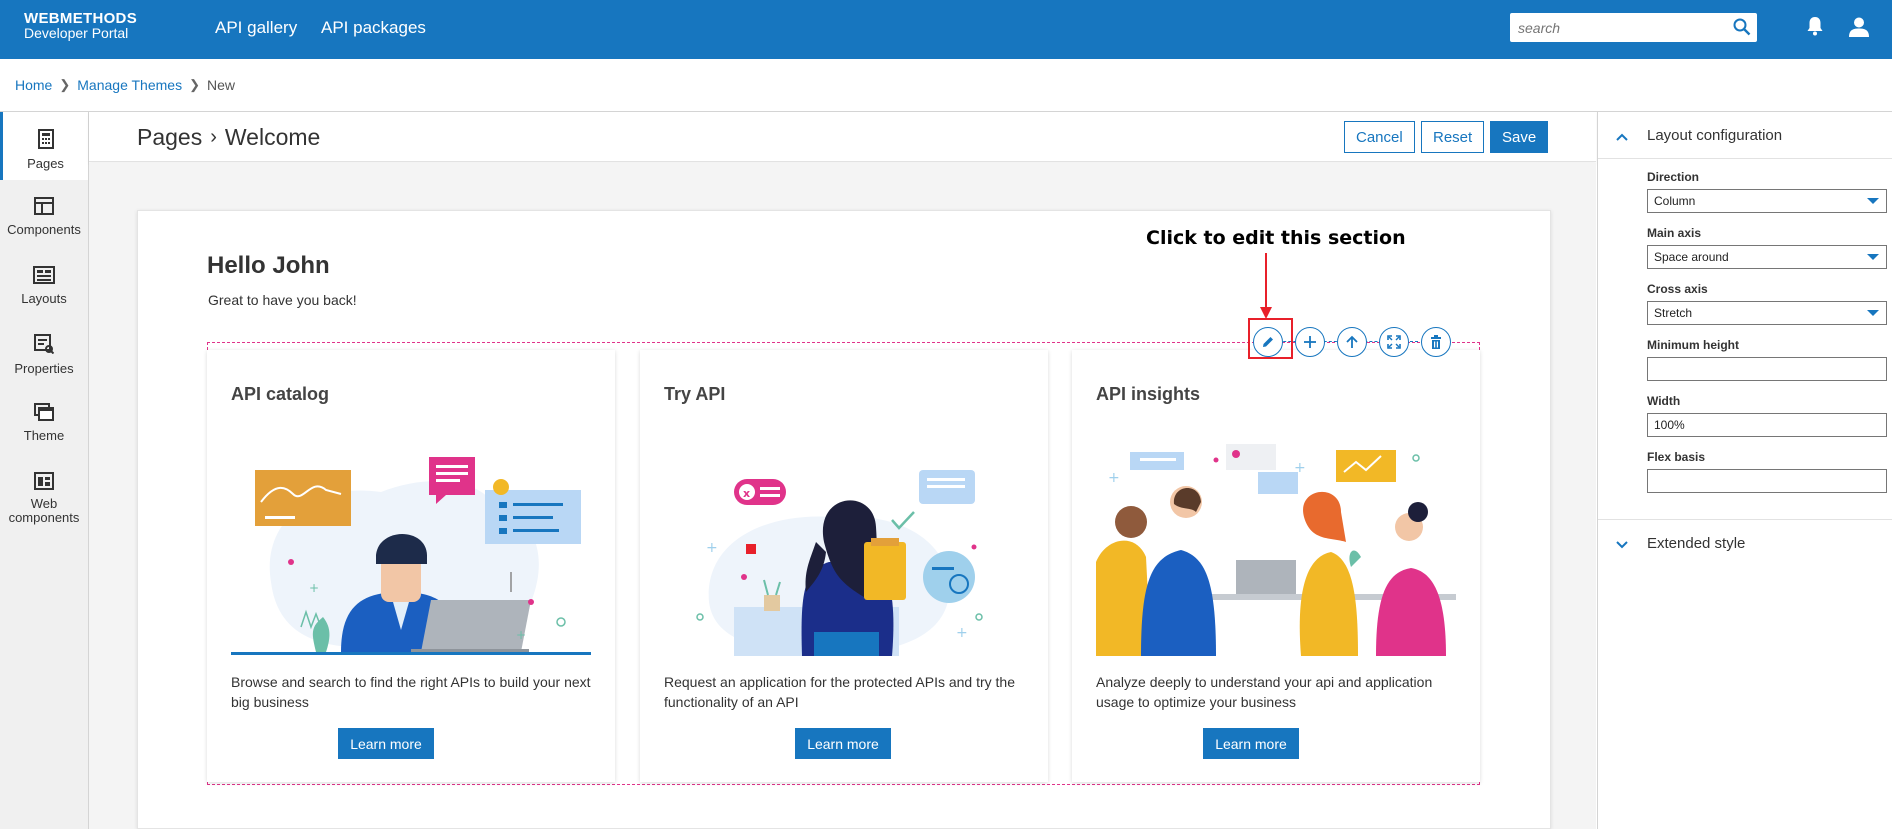  What do you see at coordinates (76, 33) in the screenshot?
I see `brand-subtitle: Developer Portal` at bounding box center [76, 33].